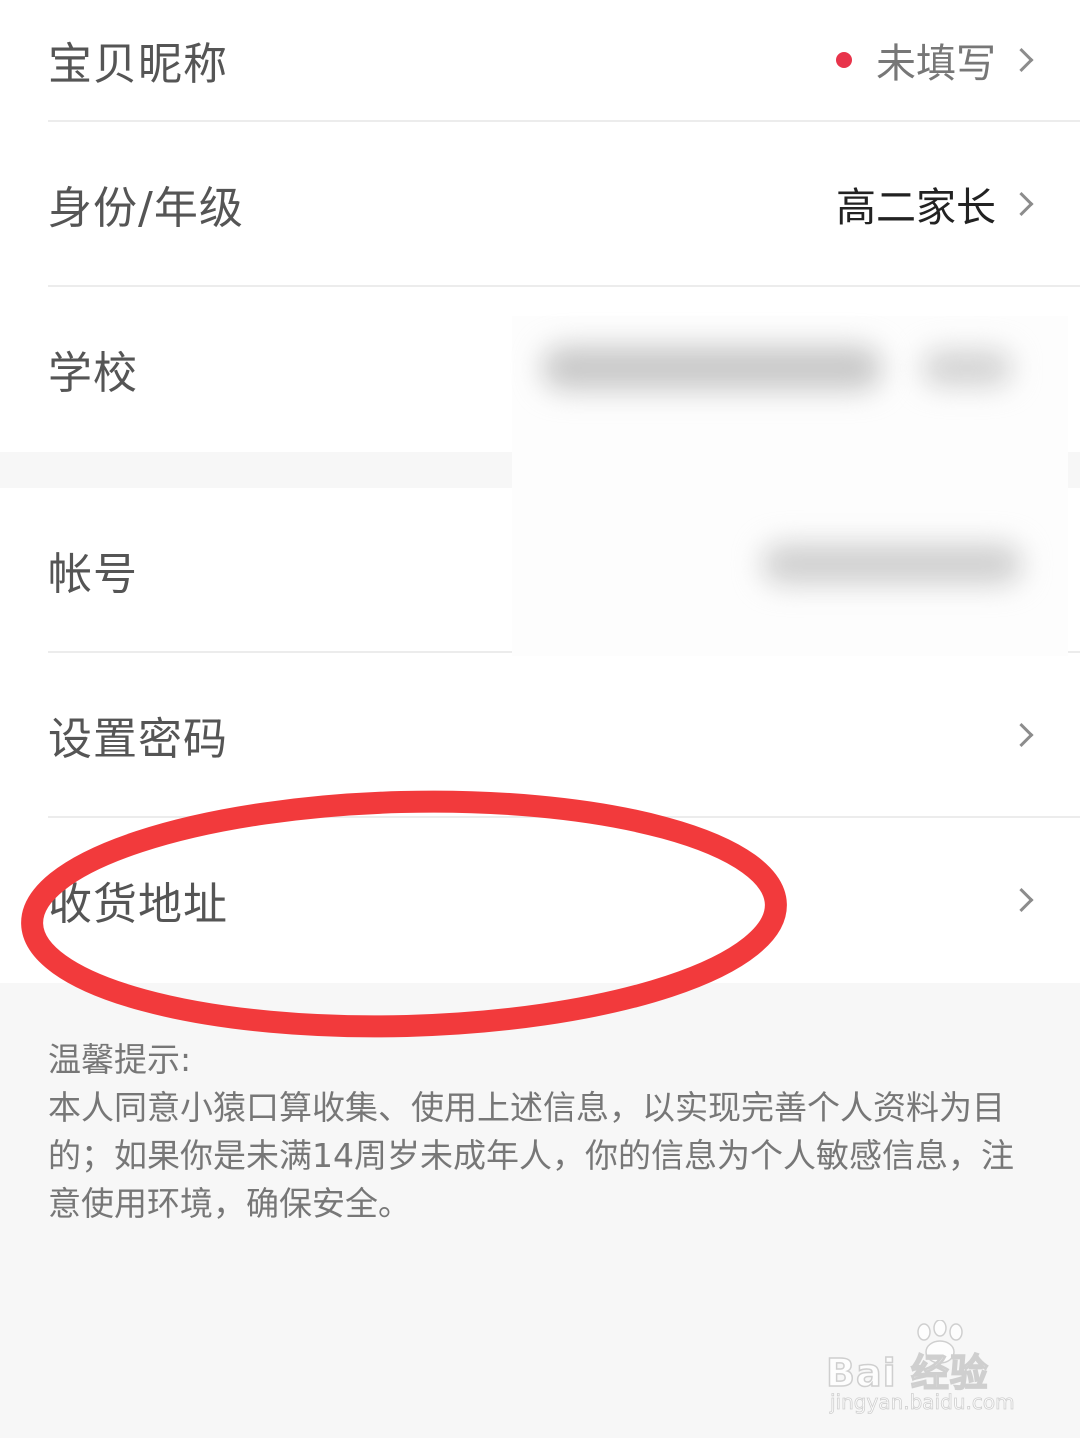  What do you see at coordinates (93, 574) in the screenshot?
I see `row-label-account: 帐号` at bounding box center [93, 574].